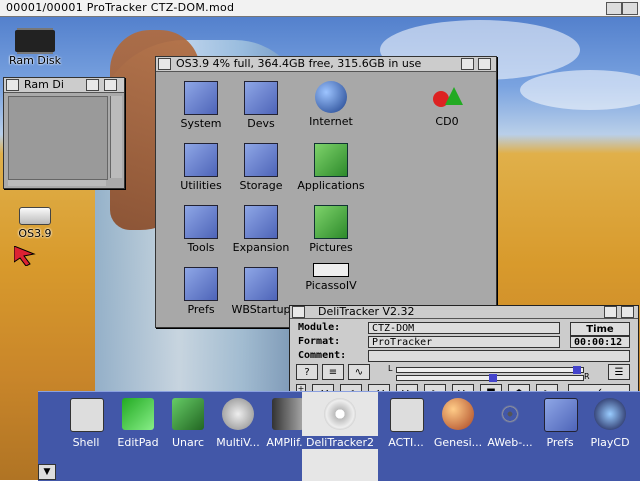  I want to click on playlist-button: ☰, so click(619, 372).